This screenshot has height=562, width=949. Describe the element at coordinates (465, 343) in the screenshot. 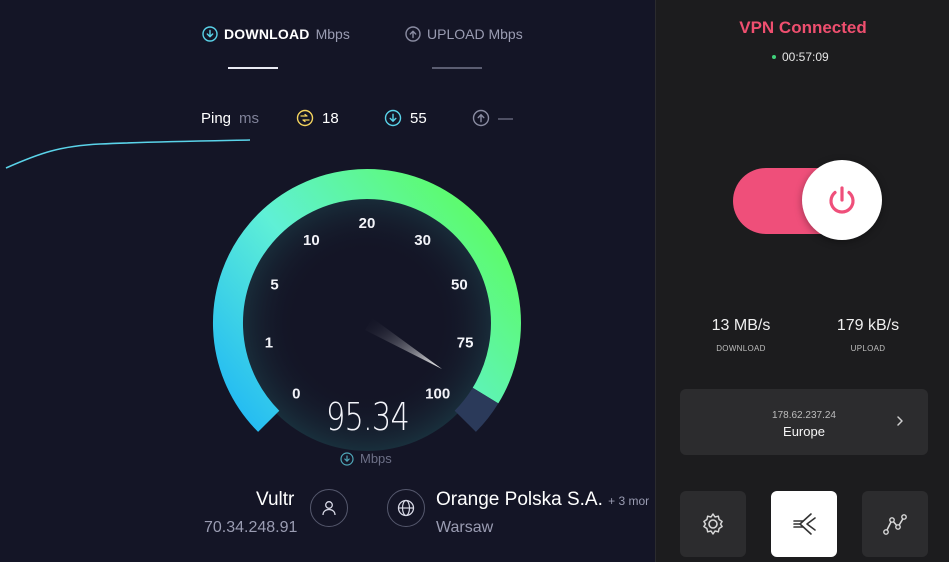

I see `gauge-tick-label: 75` at that location.